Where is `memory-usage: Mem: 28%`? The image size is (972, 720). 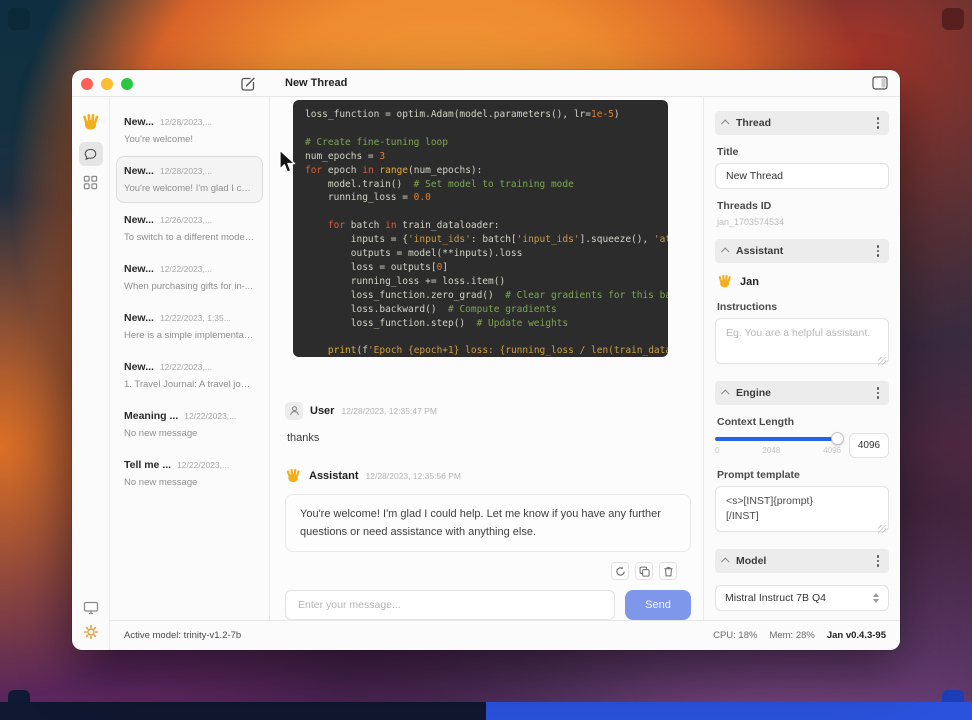
memory-usage: Mem: 28% is located at coordinates (792, 635).